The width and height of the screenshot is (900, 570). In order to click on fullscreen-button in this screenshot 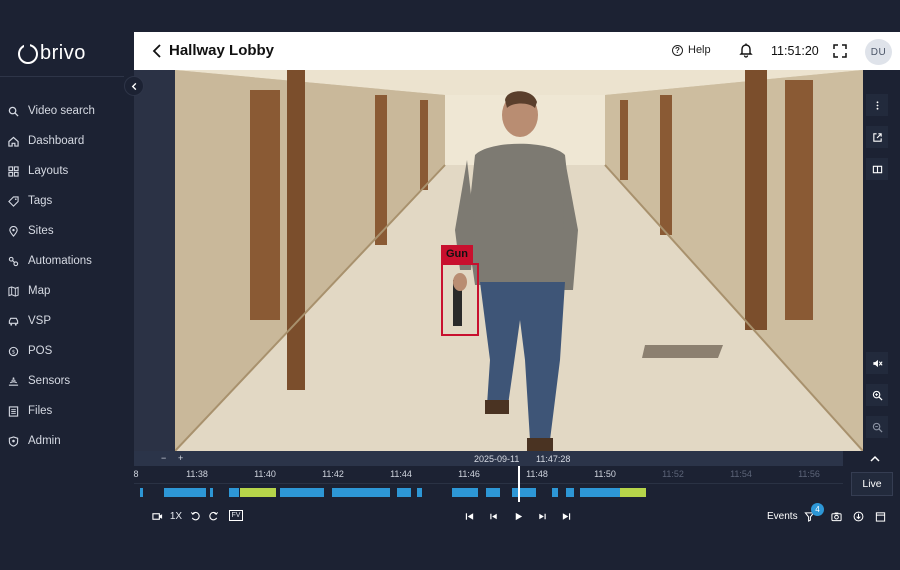, I will do `click(840, 51)`.